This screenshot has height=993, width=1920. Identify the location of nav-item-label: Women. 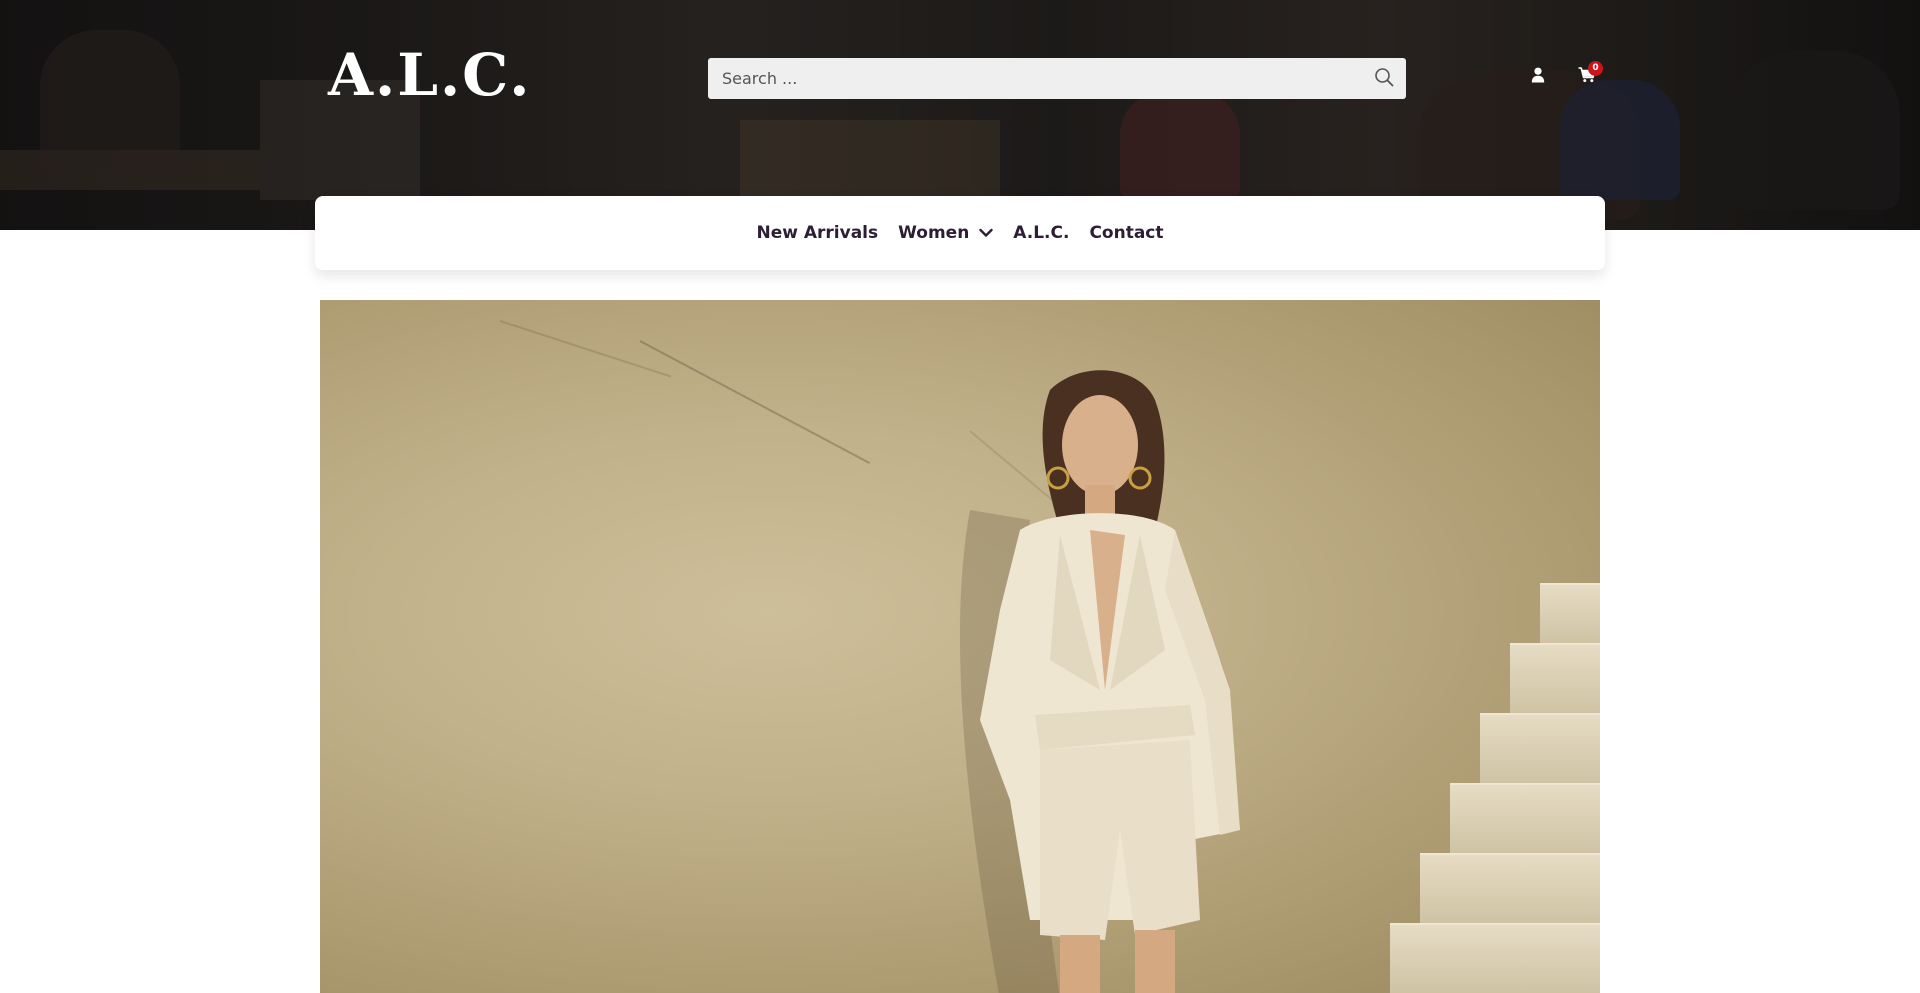
(934, 233).